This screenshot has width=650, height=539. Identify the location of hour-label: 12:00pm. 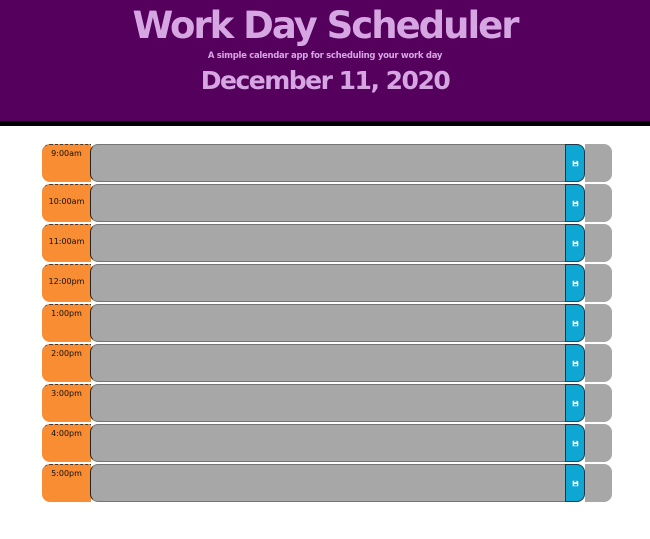
(66, 283).